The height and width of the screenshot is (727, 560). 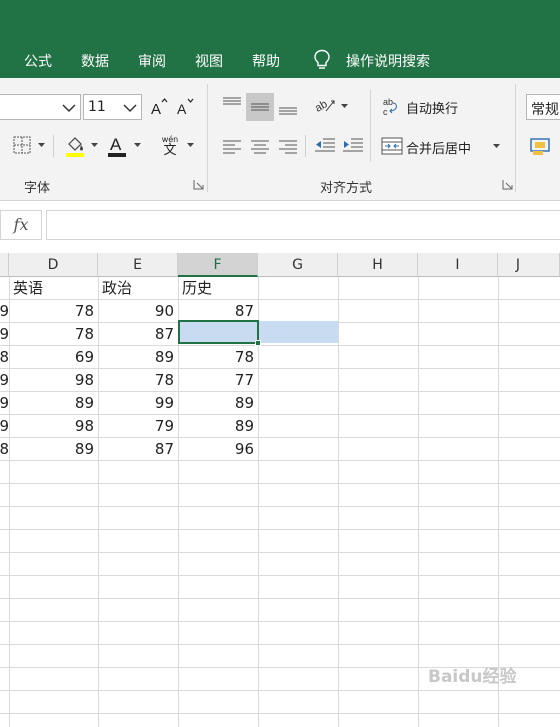 What do you see at coordinates (170, 150) in the screenshot?
I see `phonetic-char: 文` at bounding box center [170, 150].